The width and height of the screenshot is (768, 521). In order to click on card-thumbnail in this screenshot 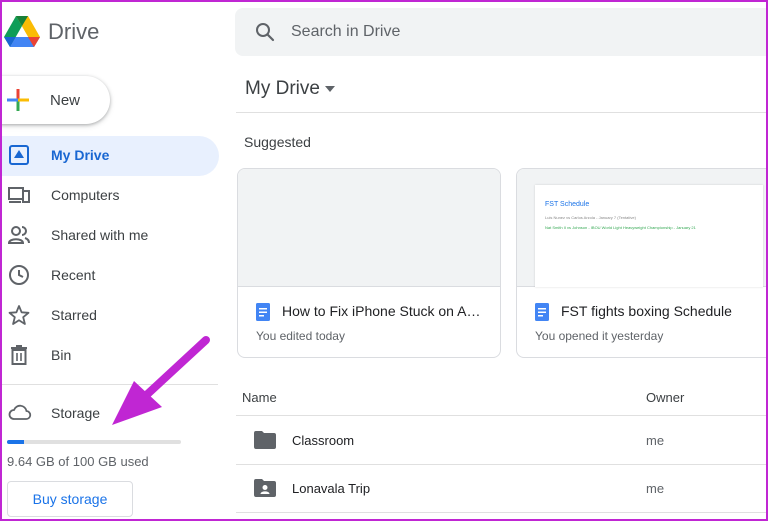, I will do `click(369, 228)`.